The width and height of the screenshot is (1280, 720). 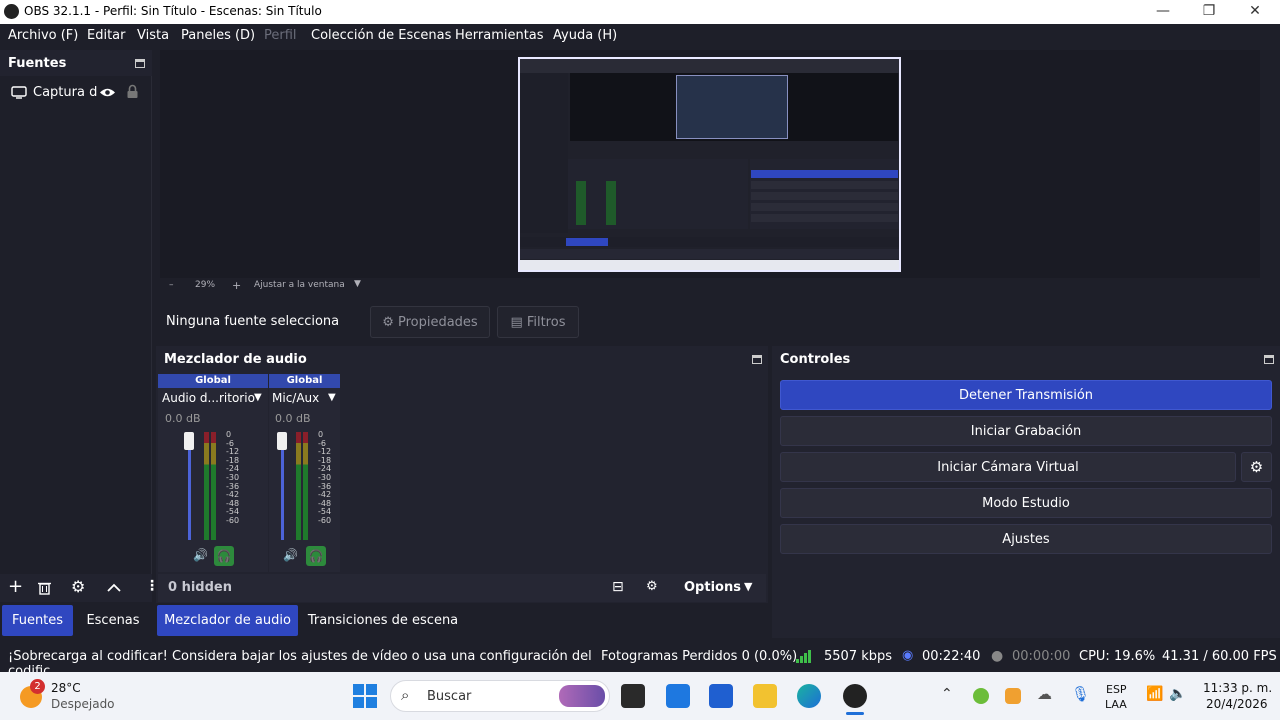 What do you see at coordinates (582, 696) in the screenshot?
I see `search-highlight-image` at bounding box center [582, 696].